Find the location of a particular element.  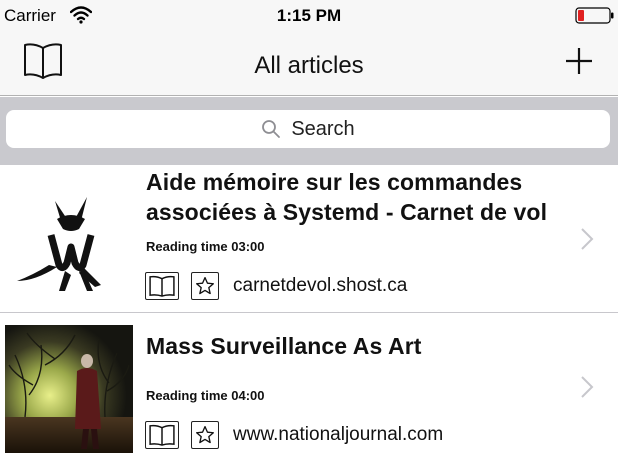

article-domain: carnetdevol.shost.ca is located at coordinates (320, 285).